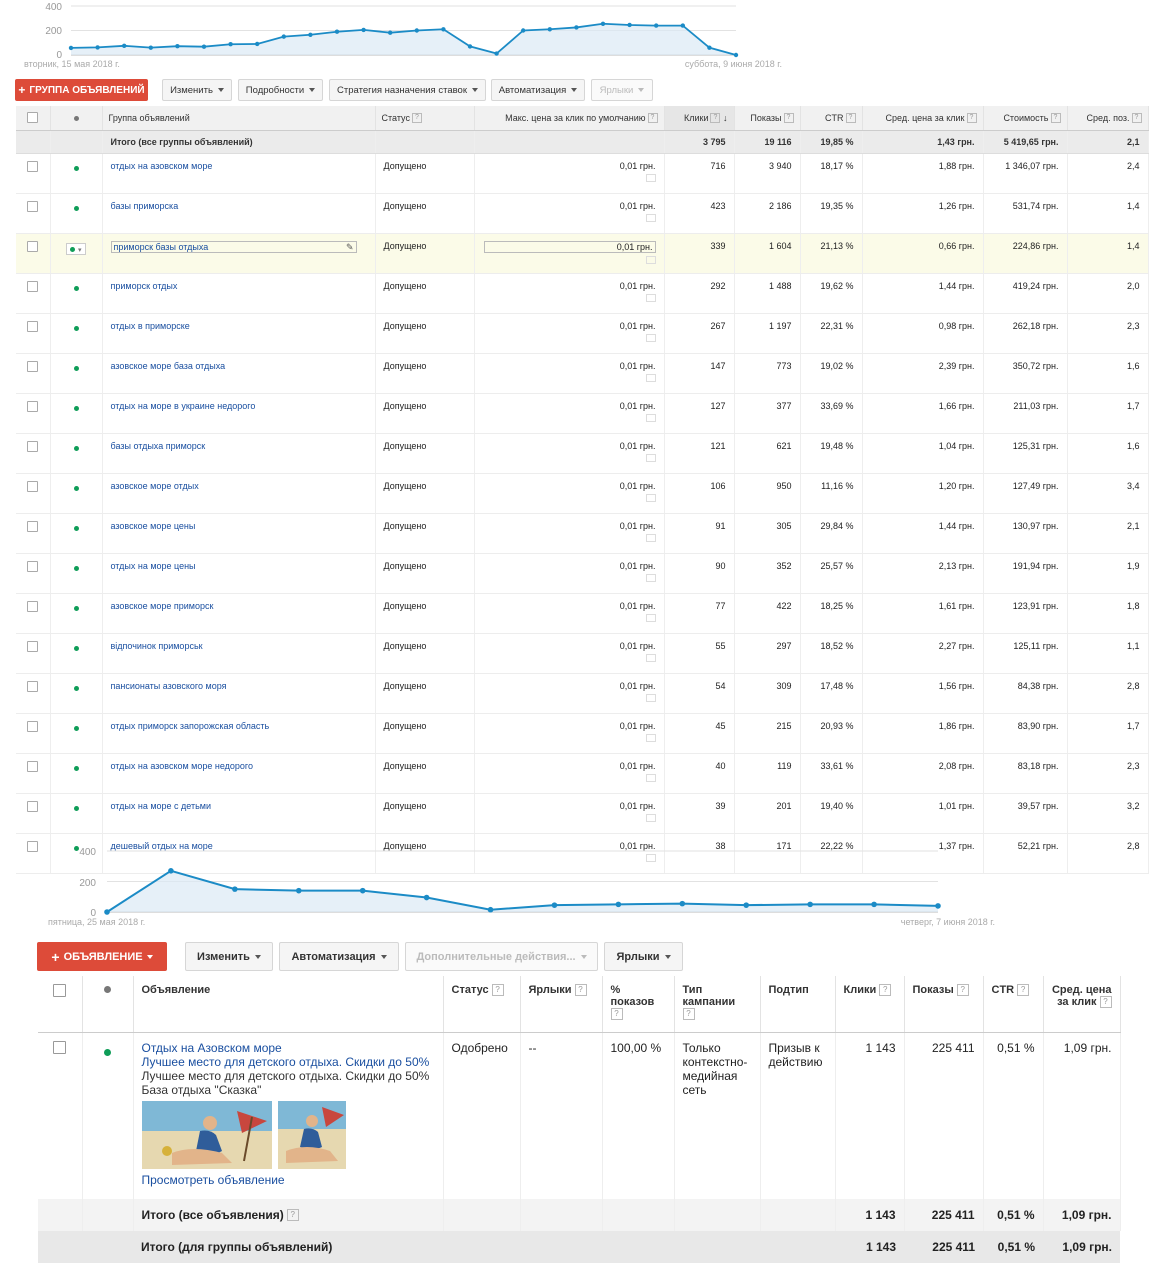  I want to click on adgroup-name-link: отдых на море с детьми, so click(161, 806).